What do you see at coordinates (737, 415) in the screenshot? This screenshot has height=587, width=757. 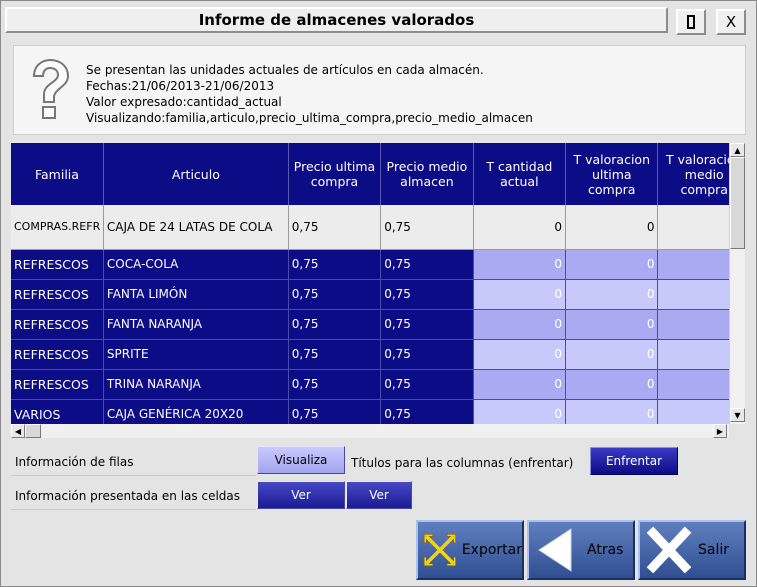 I see `scroll-down-button: ▼` at bounding box center [737, 415].